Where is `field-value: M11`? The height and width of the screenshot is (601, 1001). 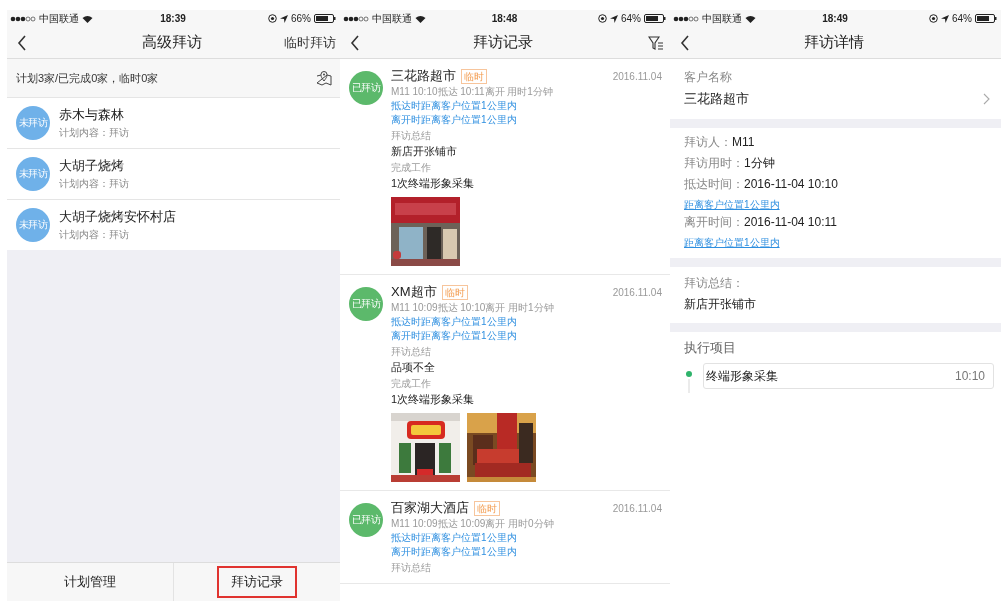
field-value: M11 is located at coordinates (743, 142).